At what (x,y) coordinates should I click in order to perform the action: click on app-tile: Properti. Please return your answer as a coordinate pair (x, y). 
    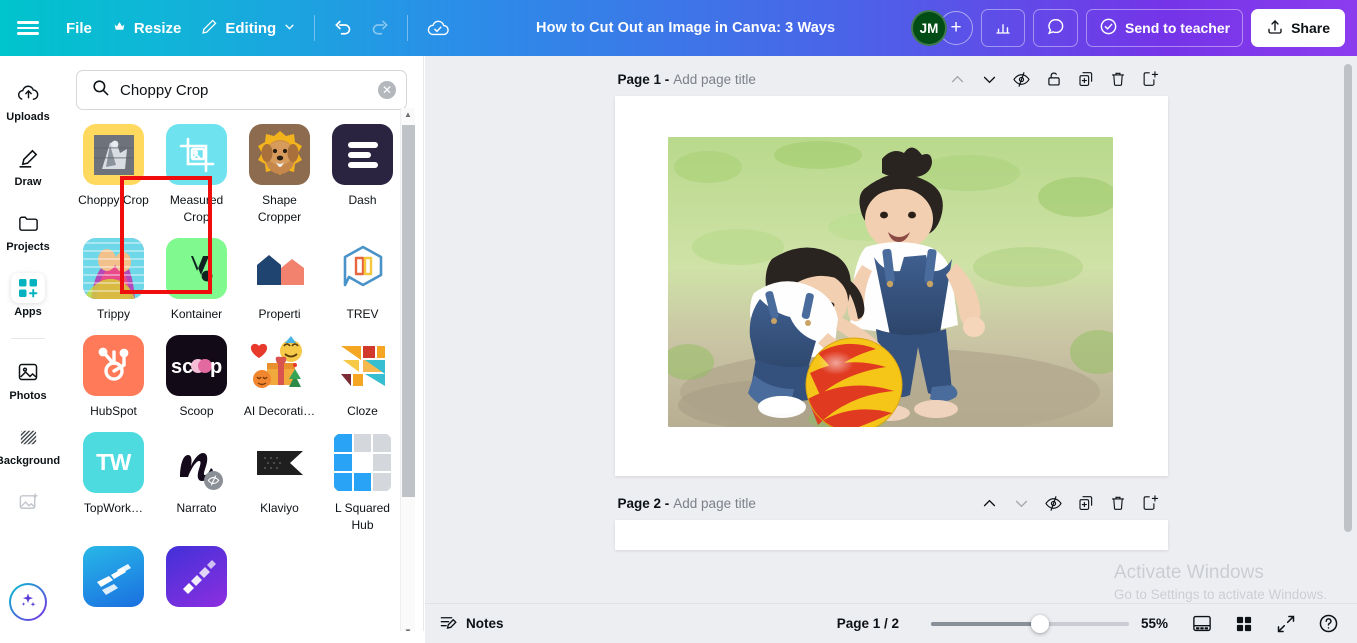
    Looking at the image, I should click on (279, 280).